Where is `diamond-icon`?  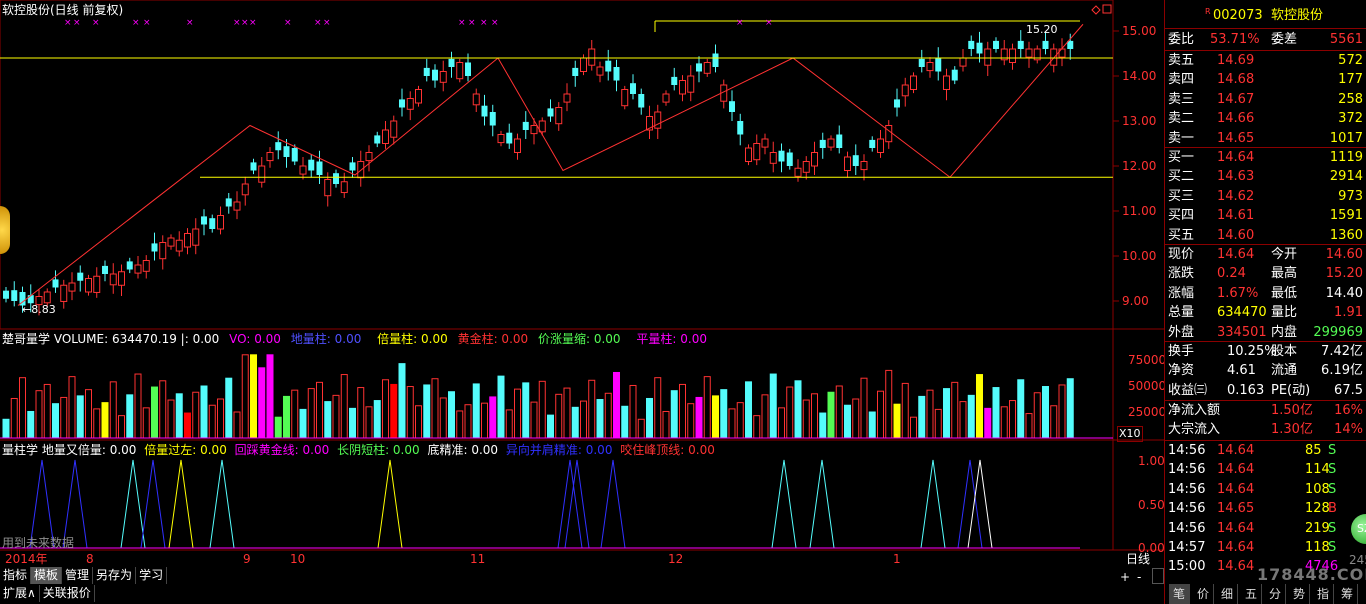 diamond-icon is located at coordinates (1096, 10).